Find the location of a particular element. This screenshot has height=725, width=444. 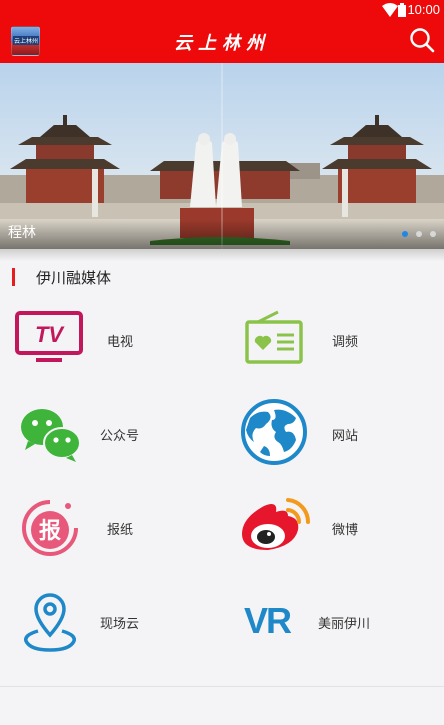

section-accent-bar is located at coordinates (13, 277).